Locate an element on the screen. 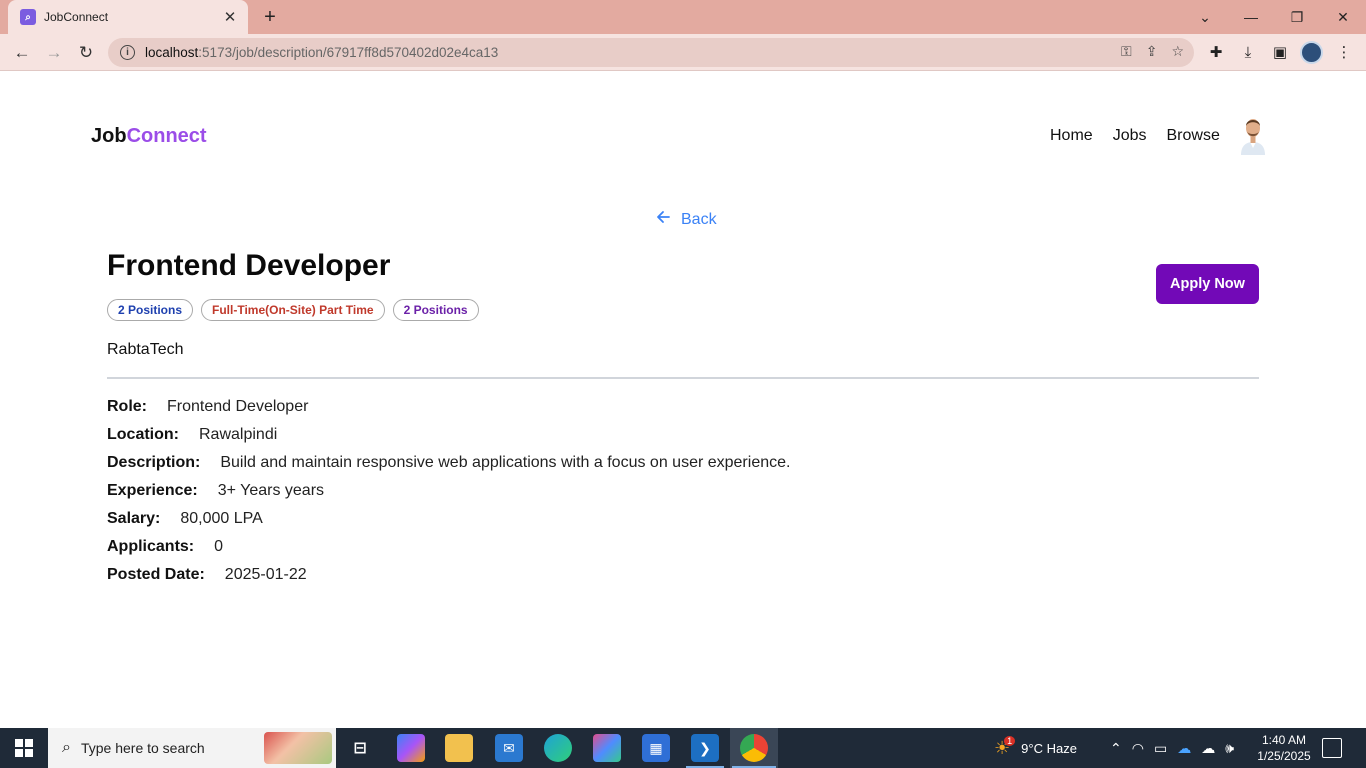  favicon-icon: ⌕ is located at coordinates (28, 17).